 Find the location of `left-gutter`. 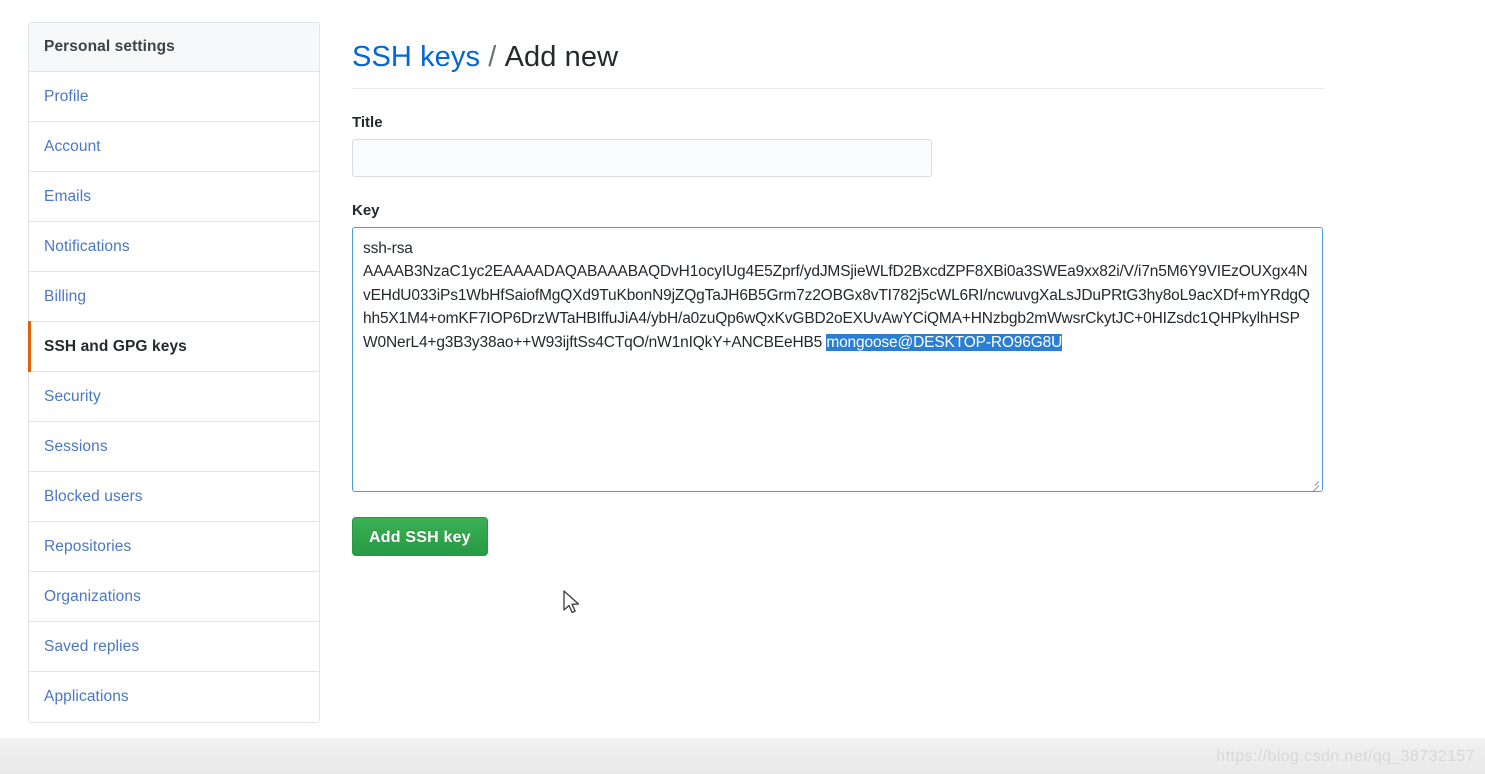

left-gutter is located at coordinates (14, 387).